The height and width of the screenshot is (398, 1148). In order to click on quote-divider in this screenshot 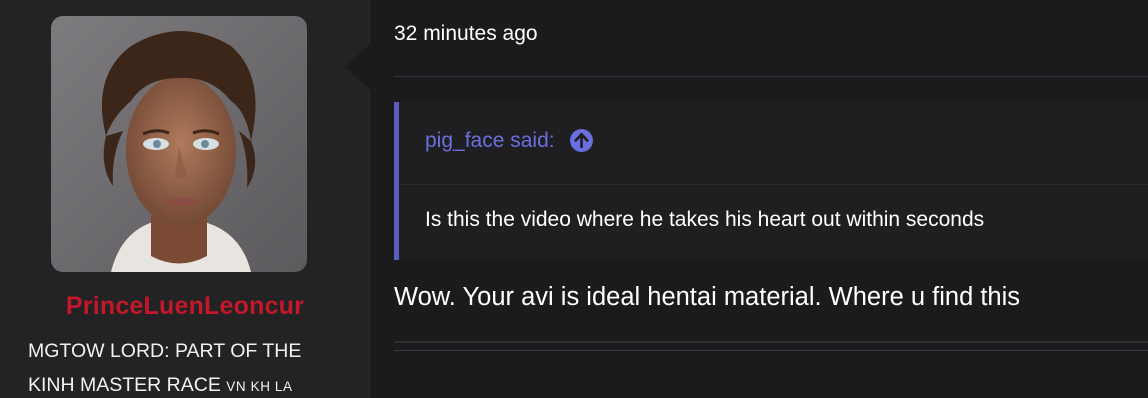, I will do `click(773, 184)`.